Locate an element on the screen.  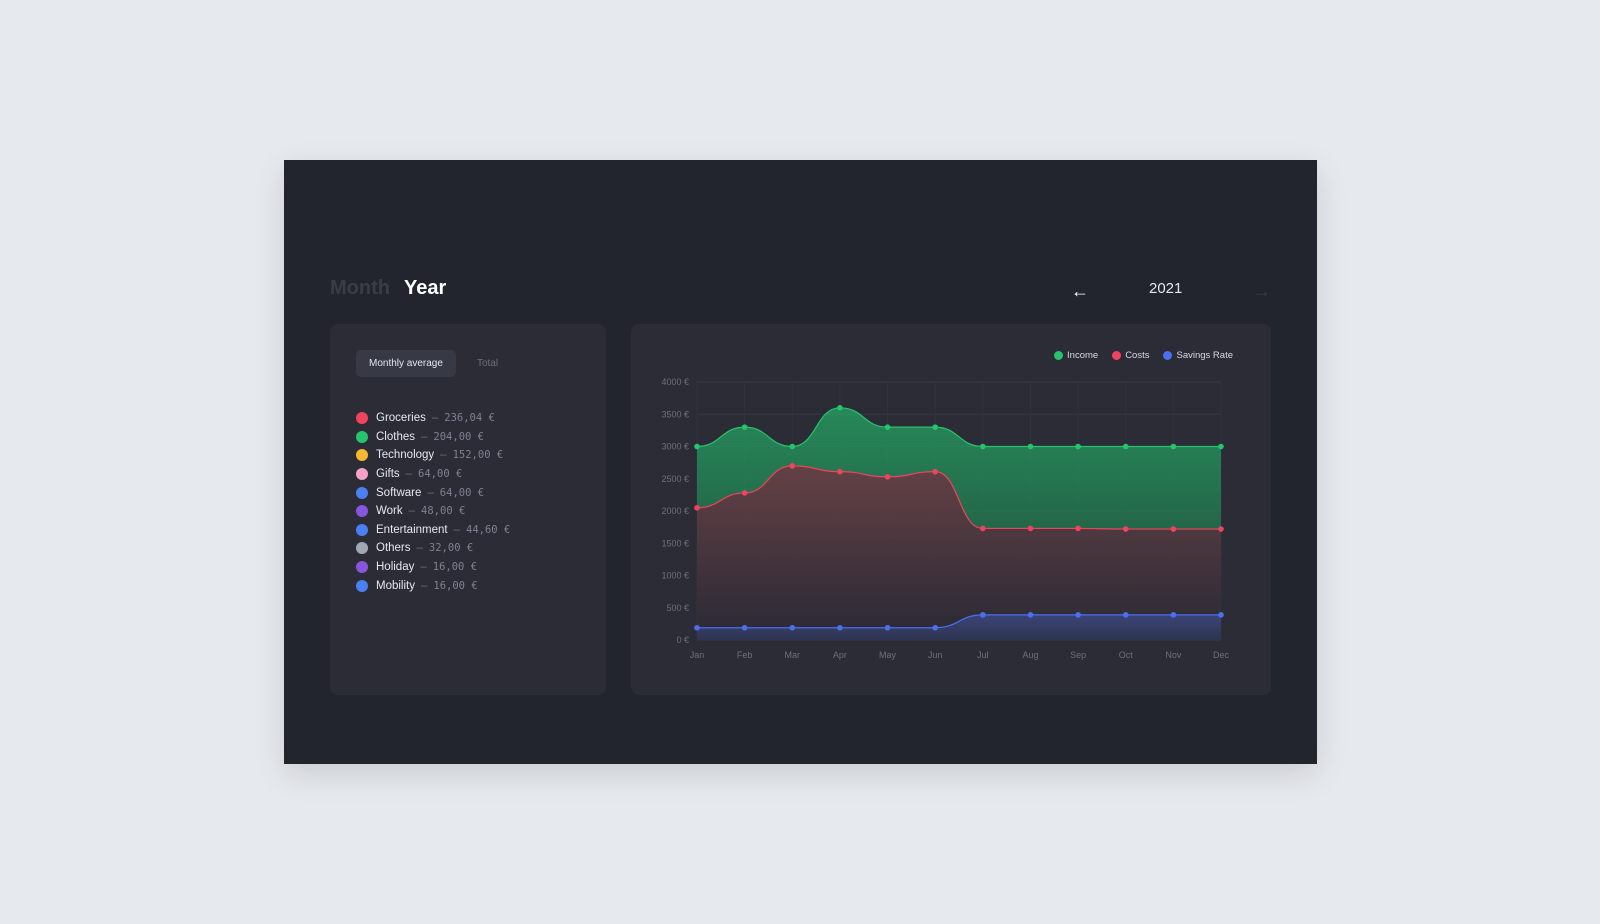
y-tick-label: 3000 € is located at coordinates (675, 447).